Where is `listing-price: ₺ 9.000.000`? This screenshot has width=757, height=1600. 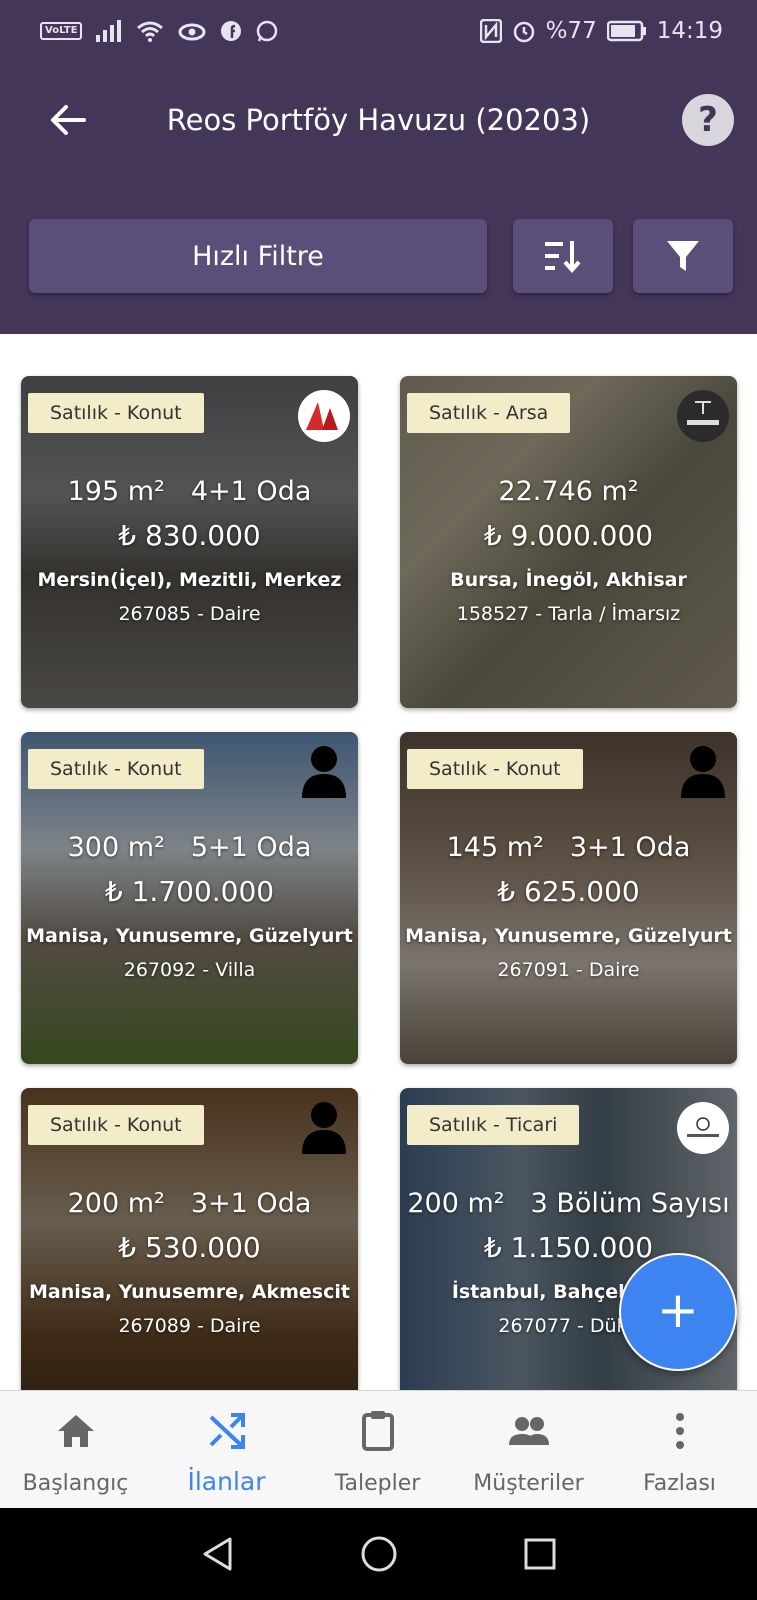
listing-price: ₺ 9.000.000 is located at coordinates (568, 535).